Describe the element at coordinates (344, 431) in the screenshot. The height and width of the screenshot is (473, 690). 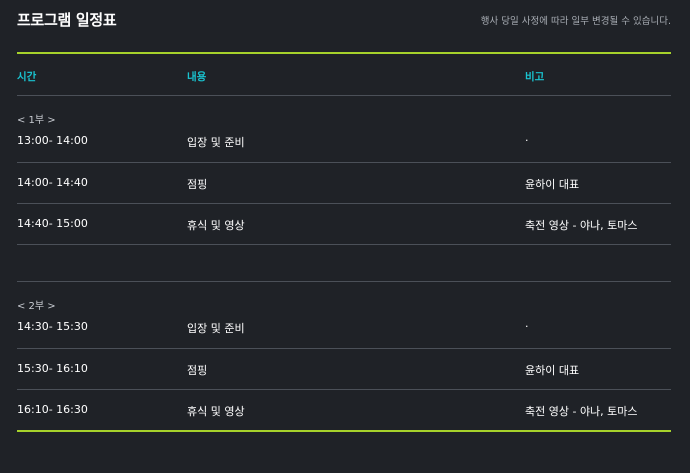
I see `bottom-accent-divider` at that location.